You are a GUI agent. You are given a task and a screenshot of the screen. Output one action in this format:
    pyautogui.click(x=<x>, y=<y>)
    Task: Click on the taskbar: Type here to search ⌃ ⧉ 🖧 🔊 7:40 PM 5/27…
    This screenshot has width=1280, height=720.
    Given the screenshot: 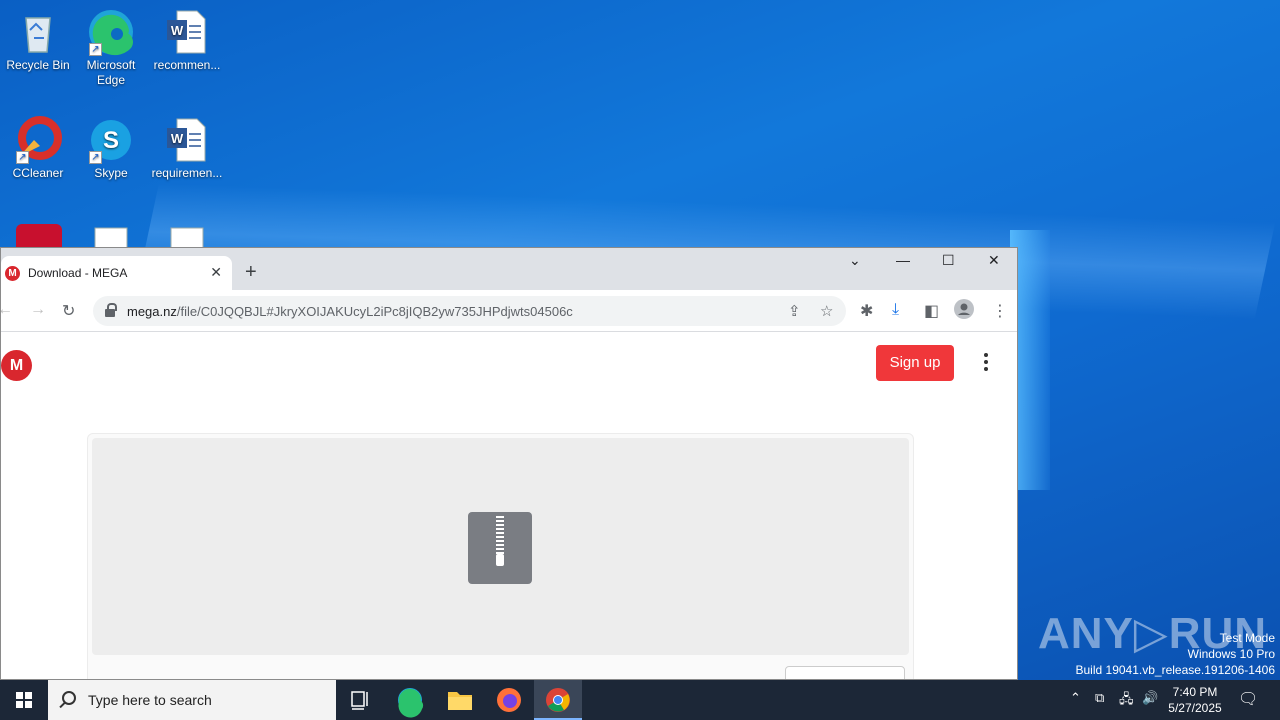 What is the action you would take?
    pyautogui.click(x=640, y=700)
    